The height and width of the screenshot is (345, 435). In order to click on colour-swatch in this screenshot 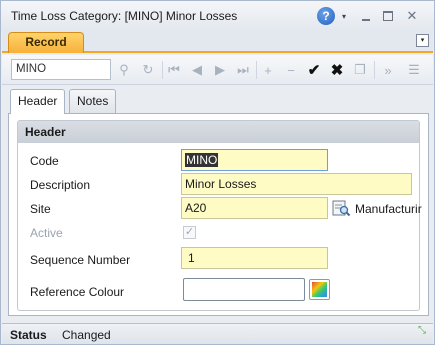, I will do `click(319, 289)`.